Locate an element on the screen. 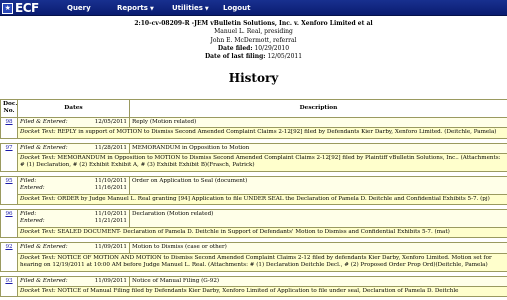  doc-number-link: 93 is located at coordinates (8, 281).